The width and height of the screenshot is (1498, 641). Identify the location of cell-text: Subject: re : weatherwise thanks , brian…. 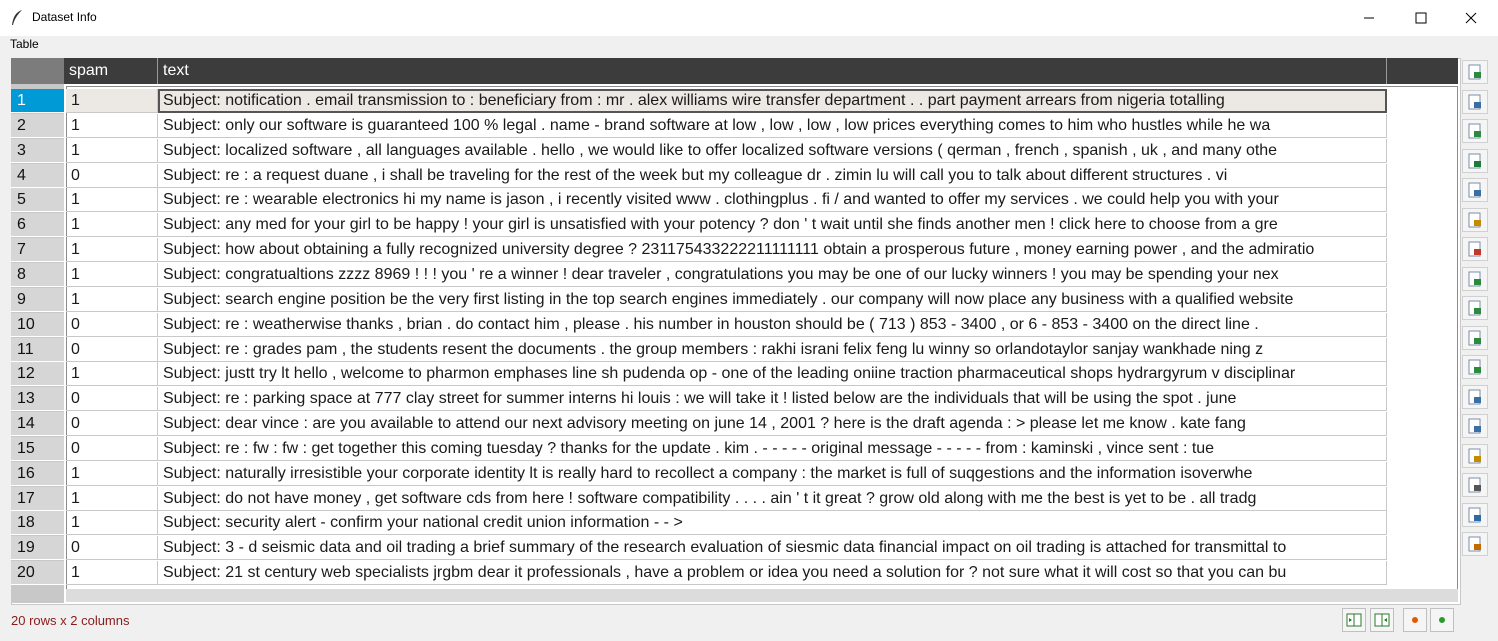
(772, 325).